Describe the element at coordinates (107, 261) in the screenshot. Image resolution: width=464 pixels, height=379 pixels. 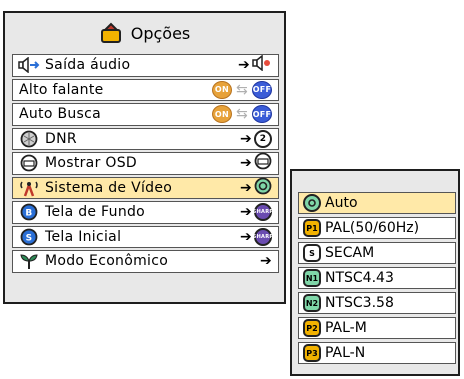
I see `menu-item-label: Modo Econômico` at that location.